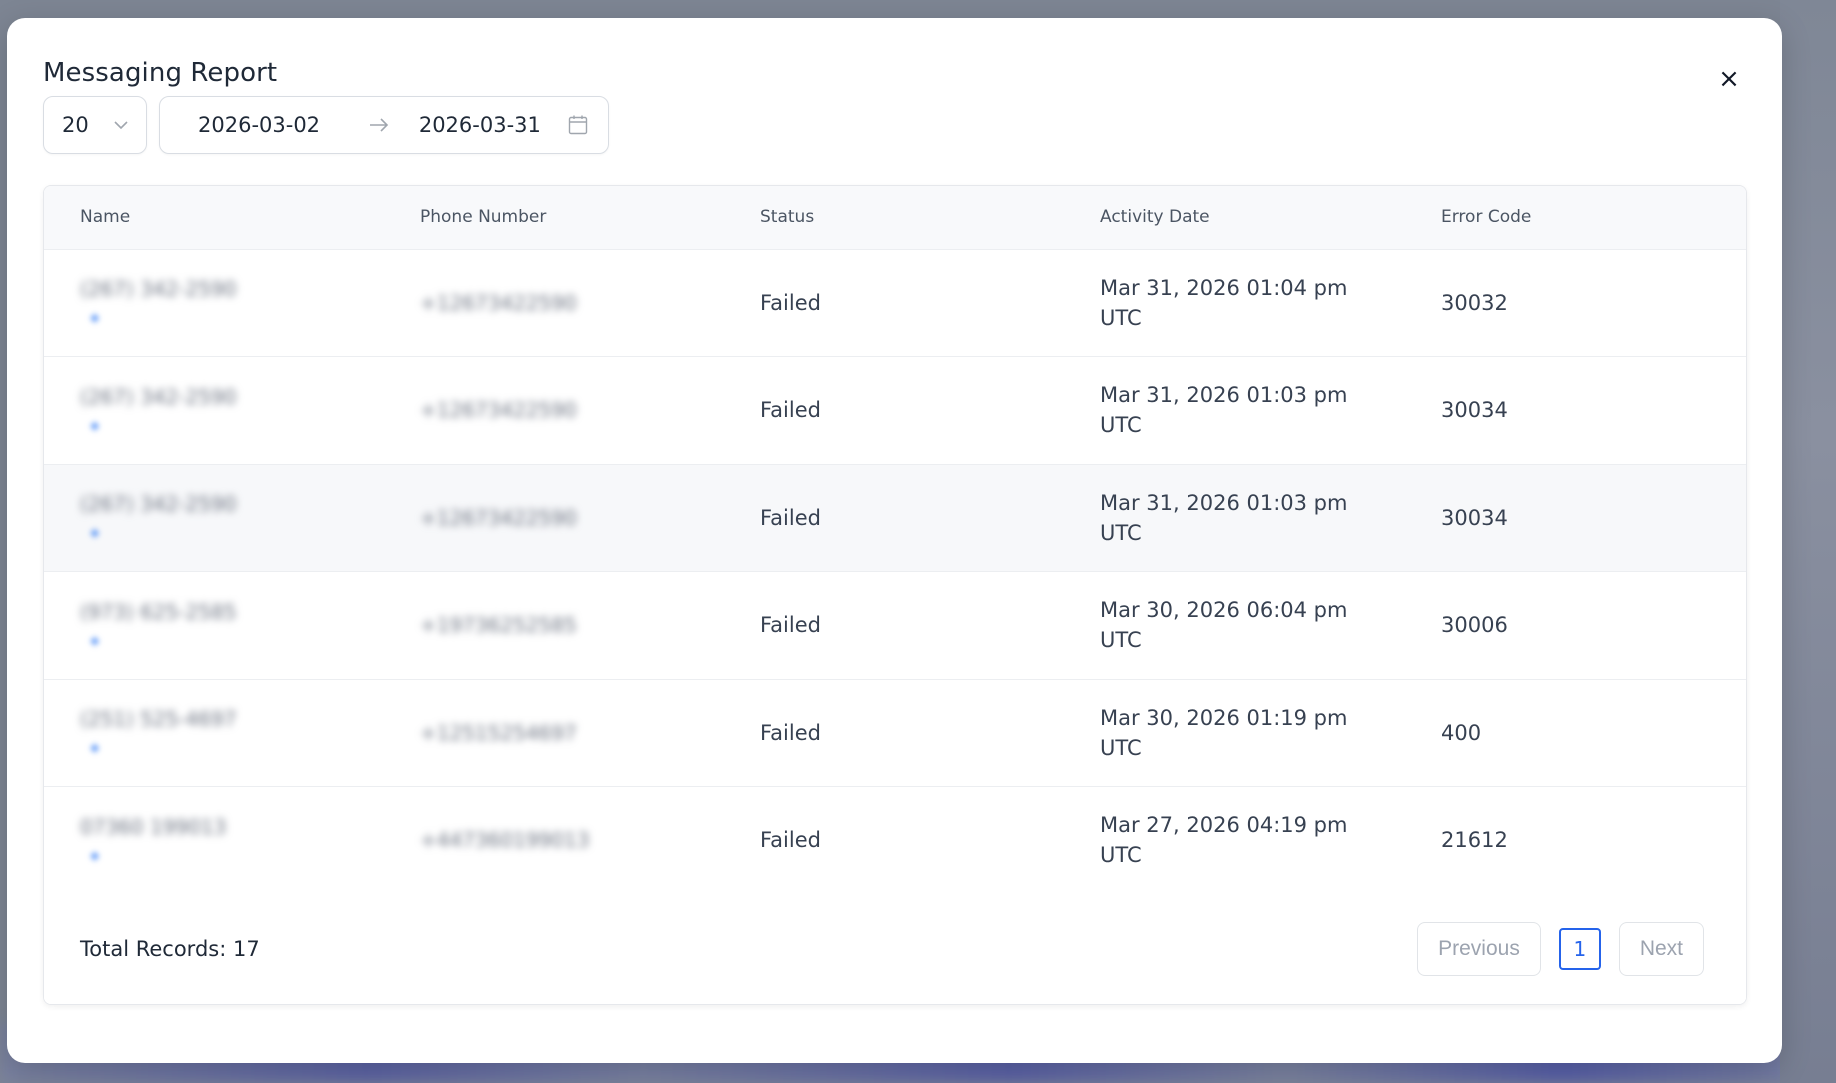  What do you see at coordinates (214, 626) in the screenshot?
I see `cell-name: (973) 625-2585 ✦` at bounding box center [214, 626].